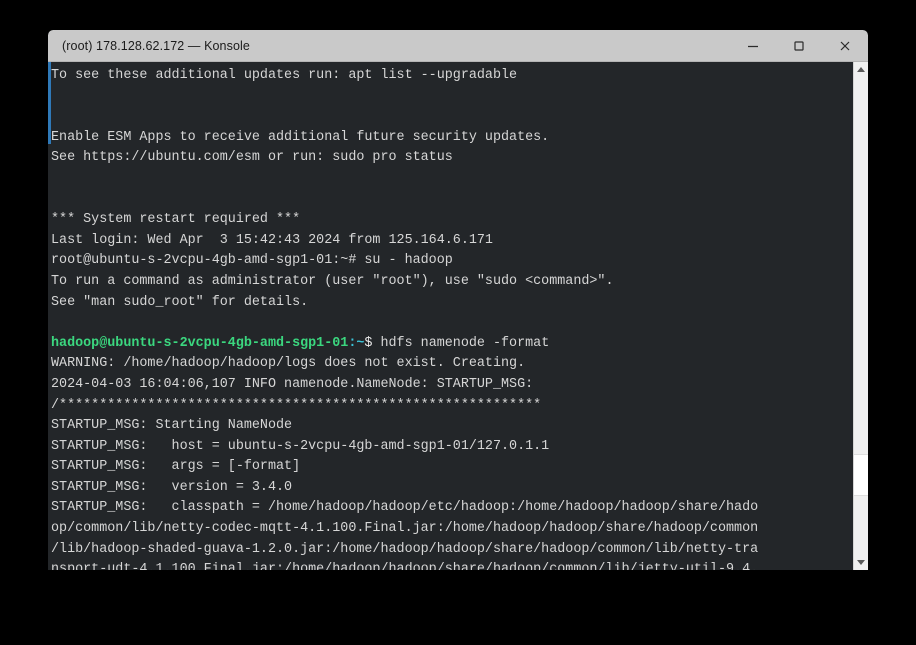  I want to click on window-controls, so click(799, 45).